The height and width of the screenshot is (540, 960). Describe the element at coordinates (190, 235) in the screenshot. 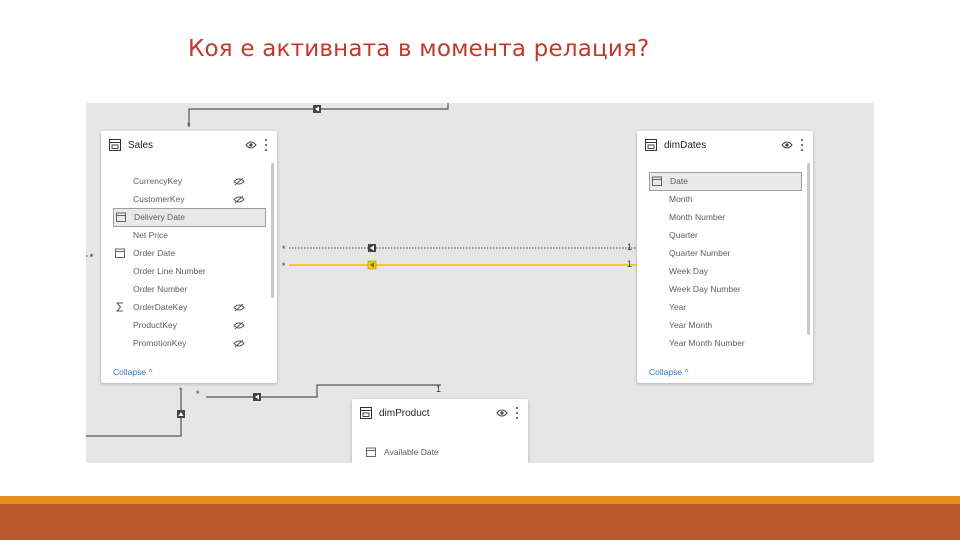

I see `field-net-price: Net Price` at that location.